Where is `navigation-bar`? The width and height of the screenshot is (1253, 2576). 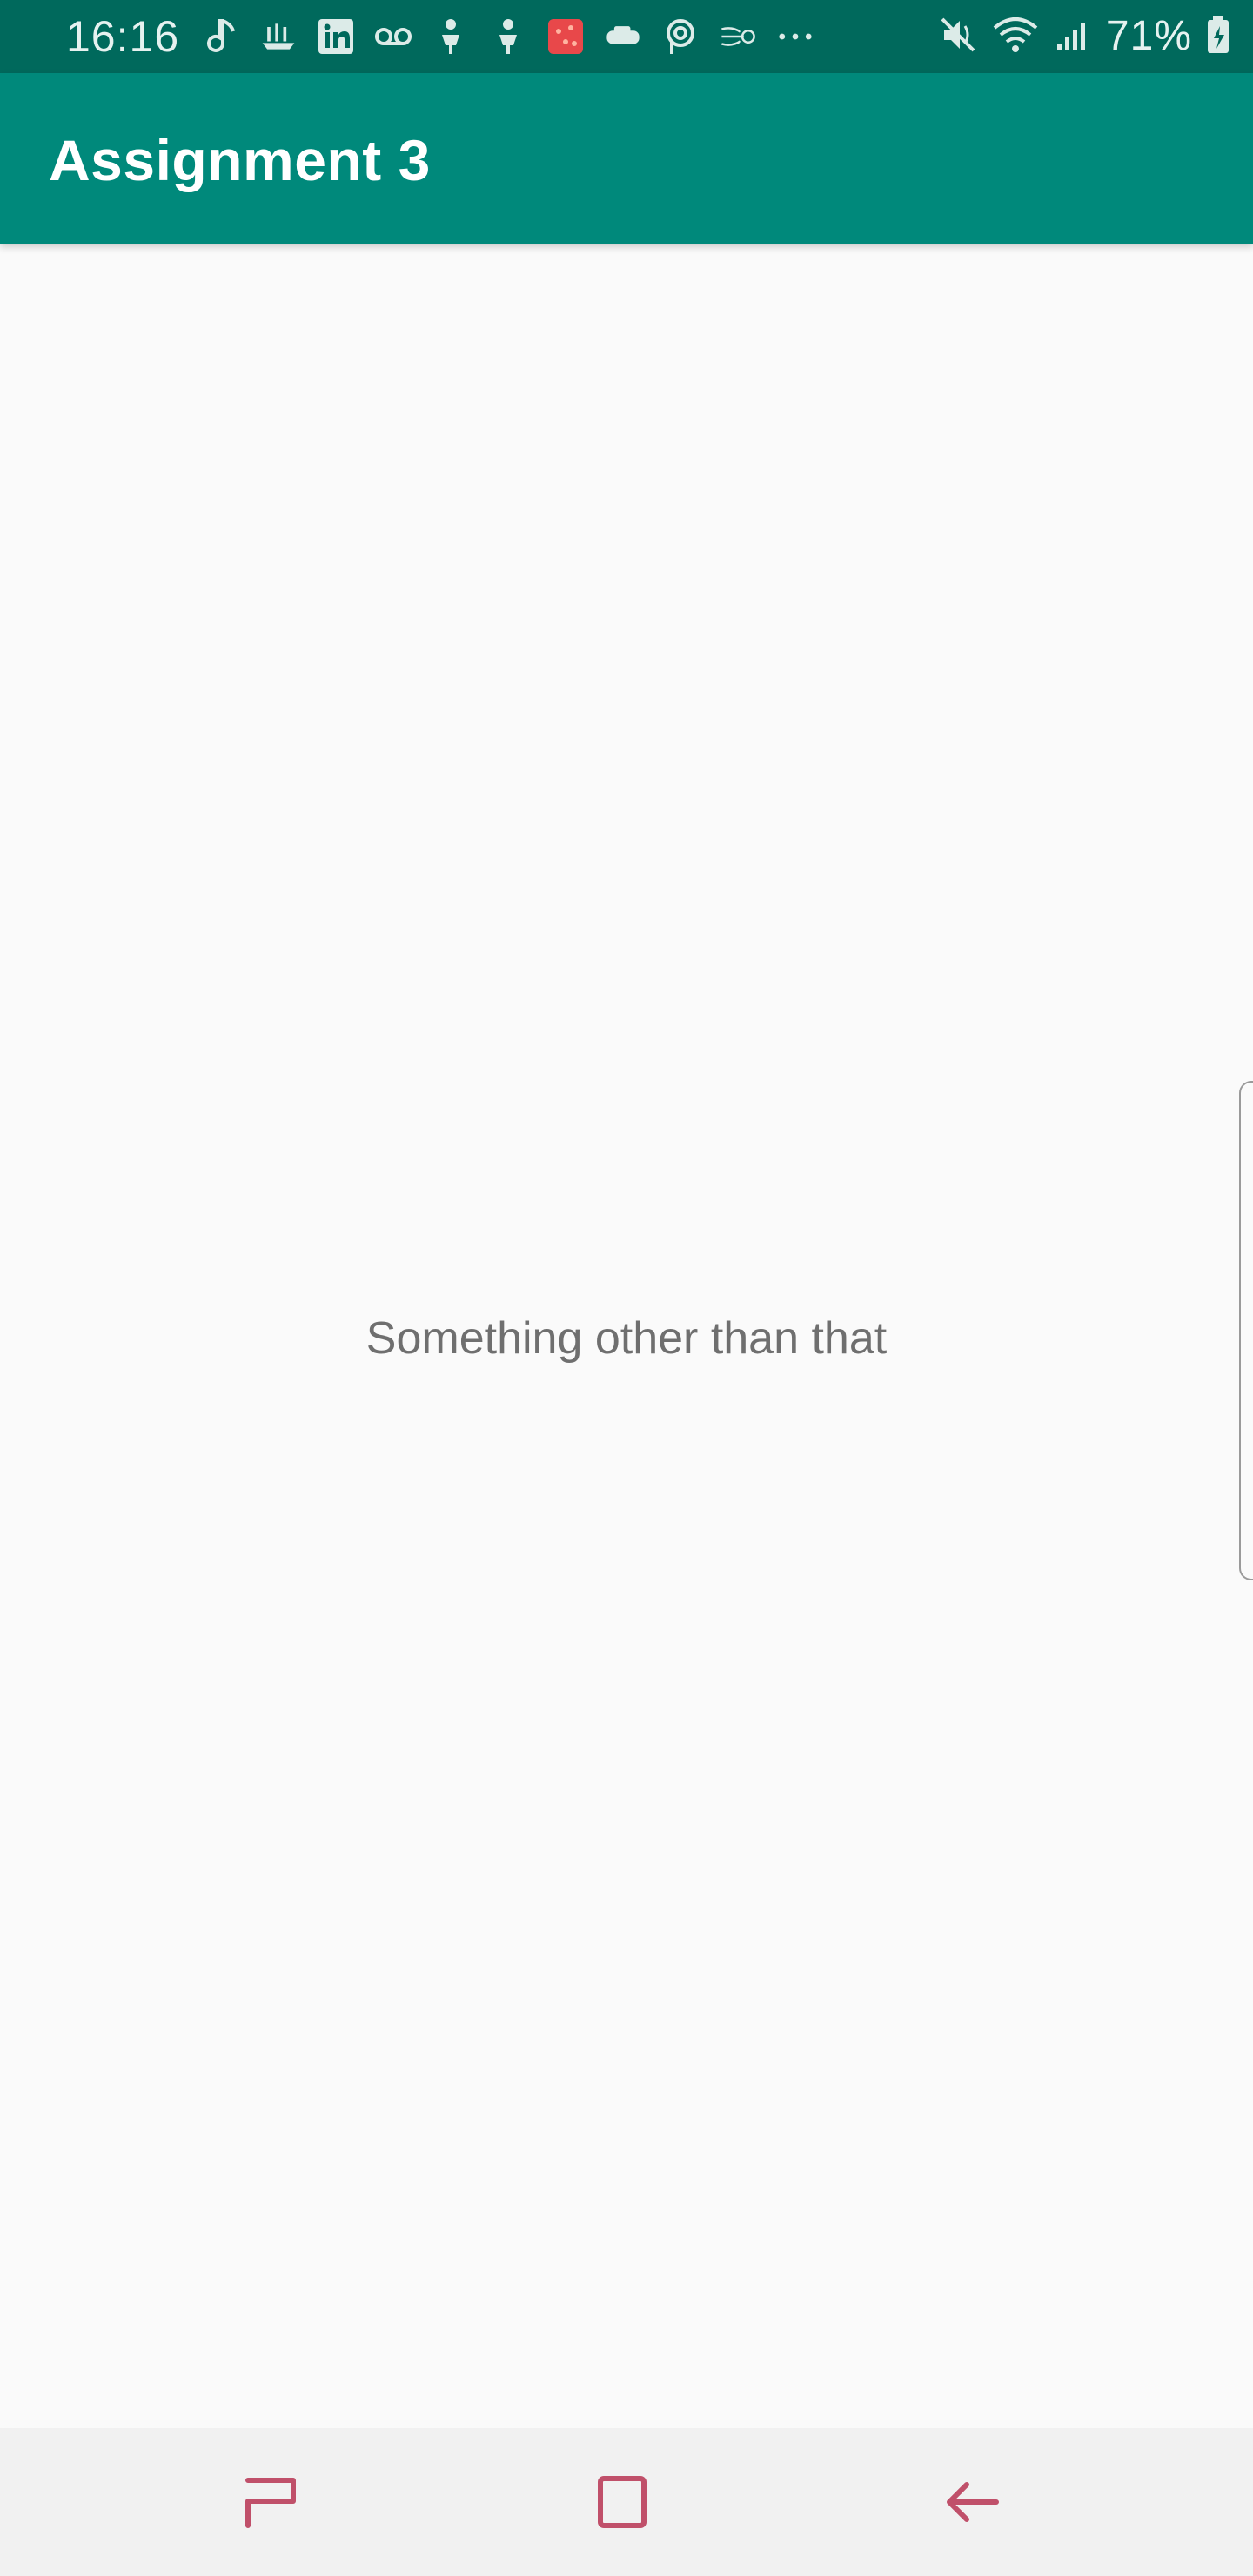
navigation-bar is located at coordinates (626, 2502).